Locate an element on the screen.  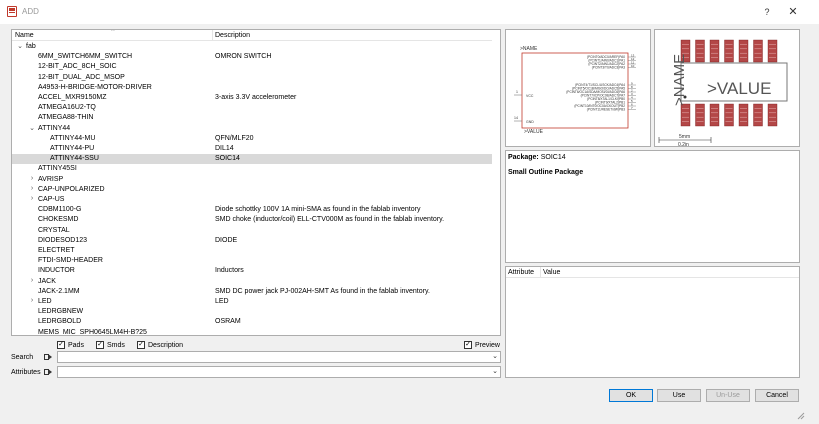
tree-row: LEDRGBNEW is located at coordinates (252, 312).